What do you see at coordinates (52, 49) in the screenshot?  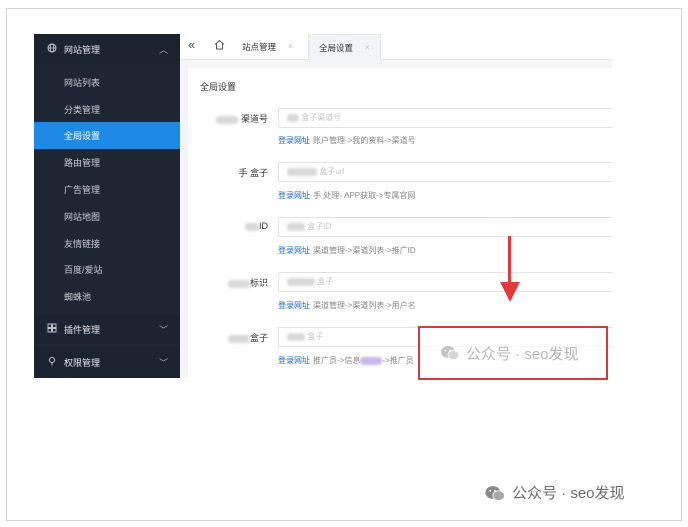 I see `globe-icon` at bounding box center [52, 49].